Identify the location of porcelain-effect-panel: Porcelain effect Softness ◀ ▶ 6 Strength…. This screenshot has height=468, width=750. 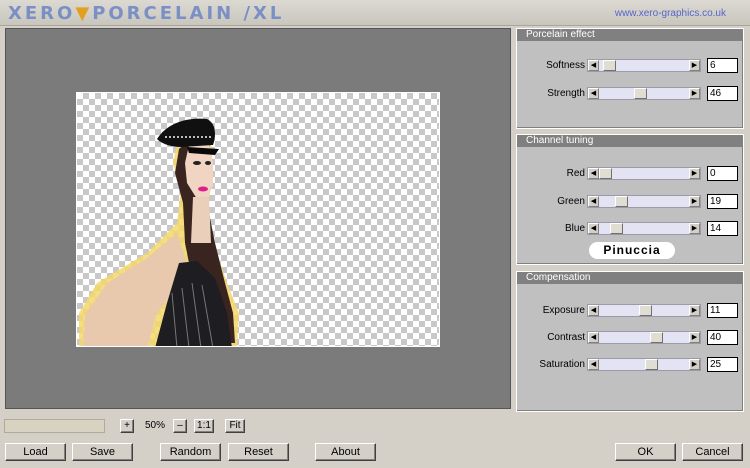
(630, 78).